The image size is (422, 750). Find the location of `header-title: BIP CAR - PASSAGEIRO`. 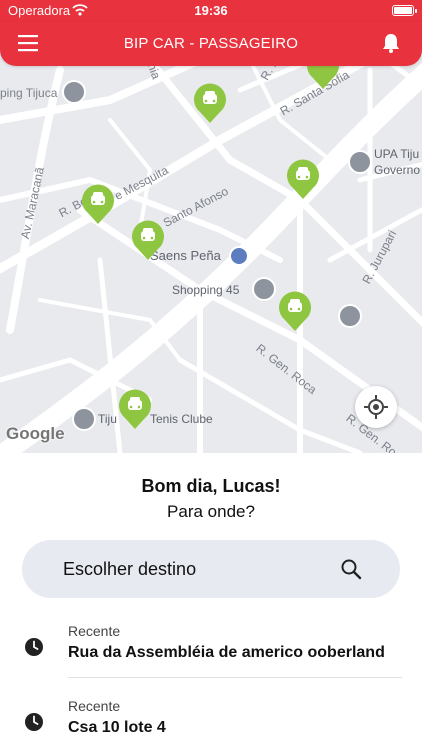

header-title: BIP CAR - PASSAGEIRO is located at coordinates (211, 43).